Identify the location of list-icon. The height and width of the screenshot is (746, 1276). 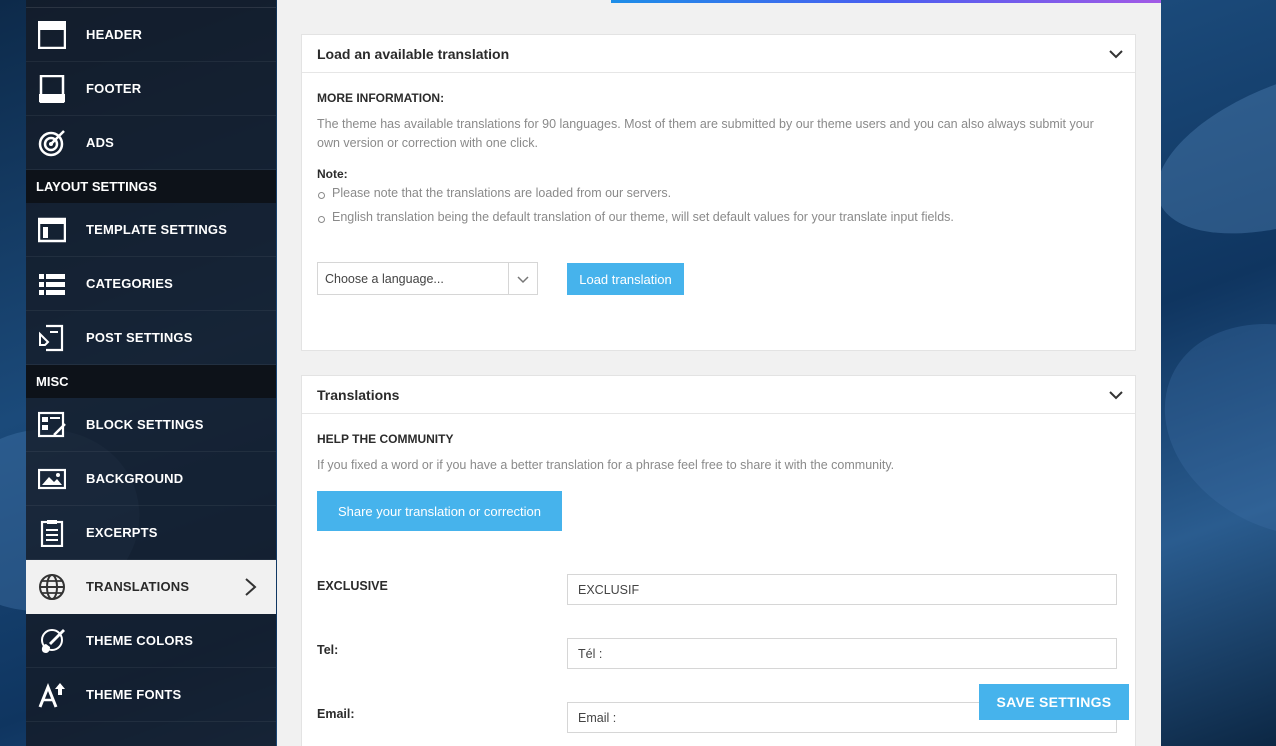
(52, 284).